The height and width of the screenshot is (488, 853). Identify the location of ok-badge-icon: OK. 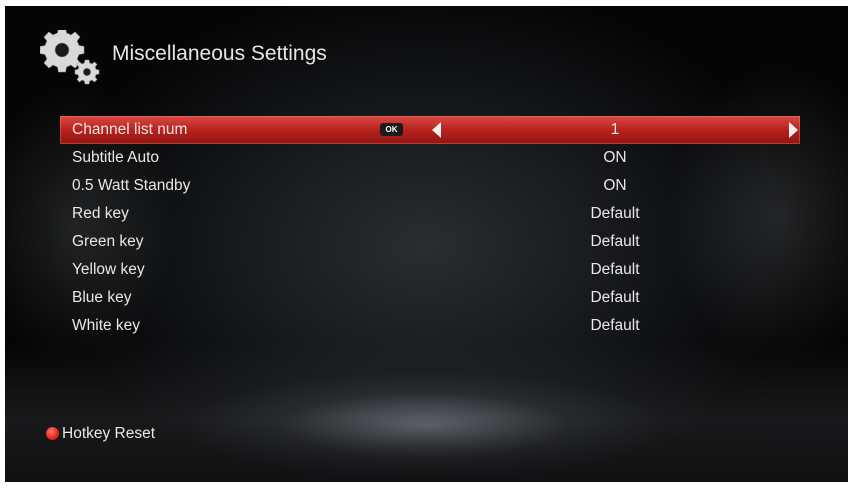
(391, 129).